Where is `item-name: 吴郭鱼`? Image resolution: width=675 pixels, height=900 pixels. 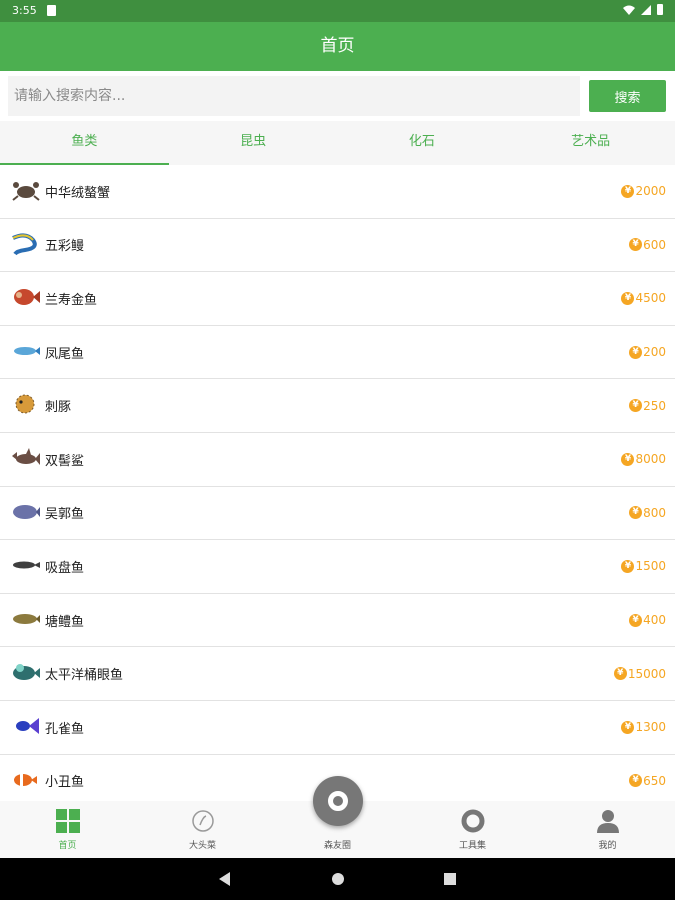
item-name: 吴郭鱼 is located at coordinates (65, 515).